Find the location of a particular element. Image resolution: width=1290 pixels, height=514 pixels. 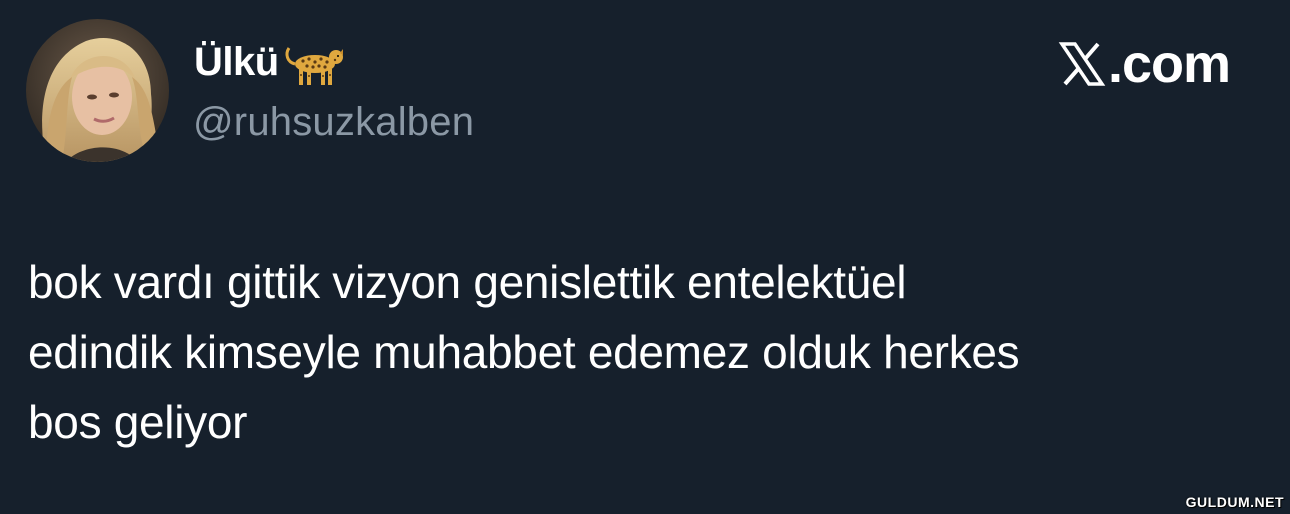

tweet-line: bos geliyor is located at coordinates (138, 422).